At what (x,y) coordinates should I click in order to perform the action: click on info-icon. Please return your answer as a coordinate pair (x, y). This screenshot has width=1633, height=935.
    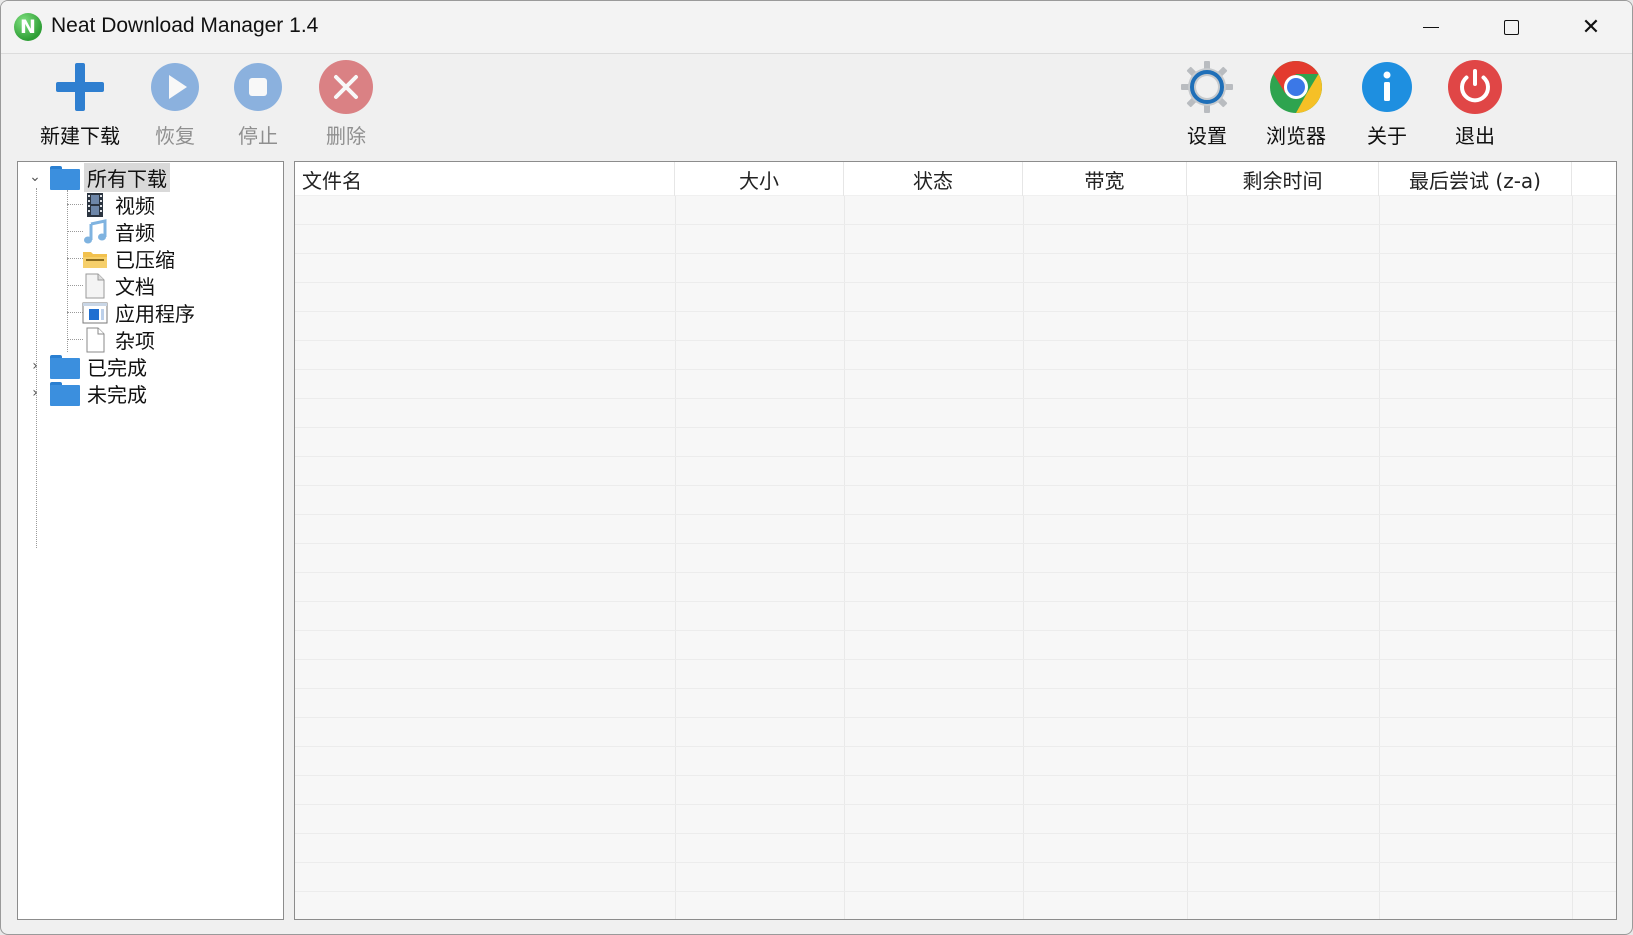
    Looking at the image, I should click on (1387, 87).